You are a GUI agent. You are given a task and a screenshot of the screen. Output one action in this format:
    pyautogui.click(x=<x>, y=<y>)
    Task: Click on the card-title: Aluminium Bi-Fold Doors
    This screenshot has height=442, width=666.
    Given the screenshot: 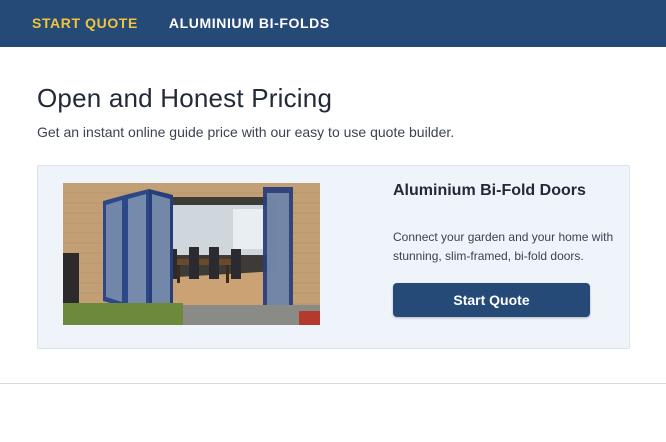 What is the action you would take?
    pyautogui.click(x=489, y=190)
    